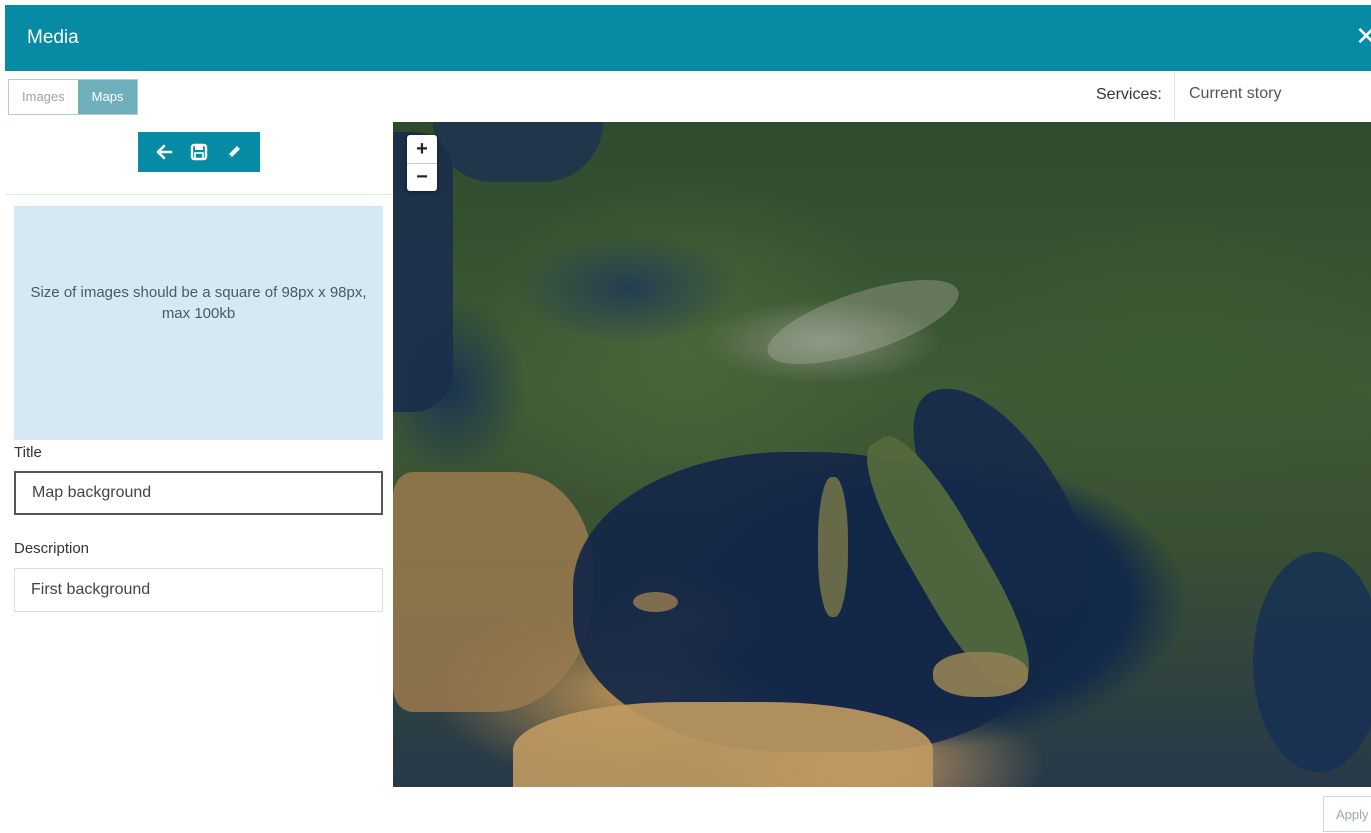 This screenshot has height=833, width=1371. I want to click on close-icon: ✕, so click(1363, 36).